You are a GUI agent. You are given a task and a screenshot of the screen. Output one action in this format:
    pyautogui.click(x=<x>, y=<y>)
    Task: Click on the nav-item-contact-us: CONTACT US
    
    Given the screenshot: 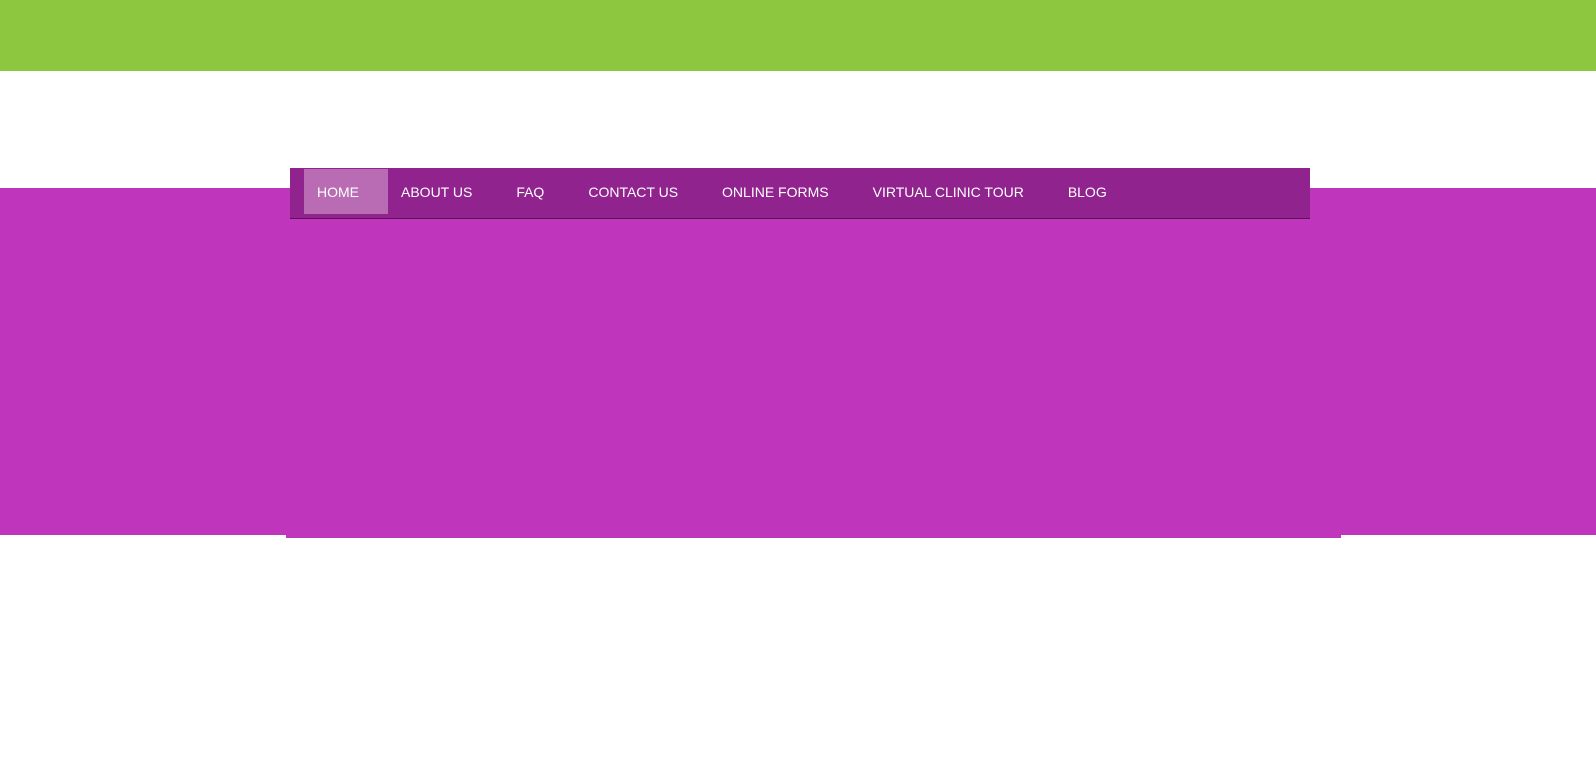 What is the action you would take?
    pyautogui.click(x=633, y=191)
    